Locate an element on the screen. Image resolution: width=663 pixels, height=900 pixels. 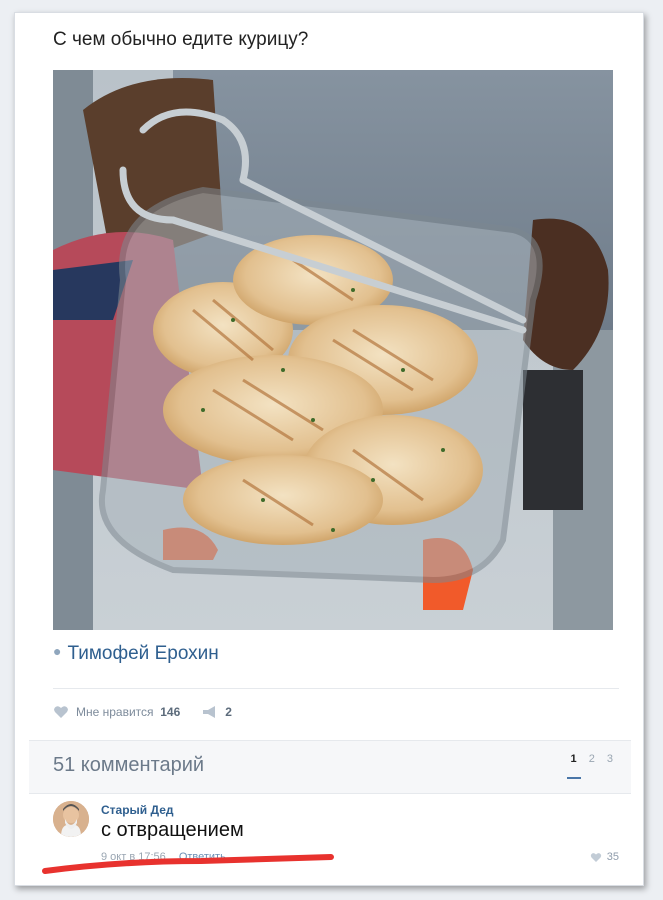
comment-like-count: 35 is located at coordinates (612, 857).